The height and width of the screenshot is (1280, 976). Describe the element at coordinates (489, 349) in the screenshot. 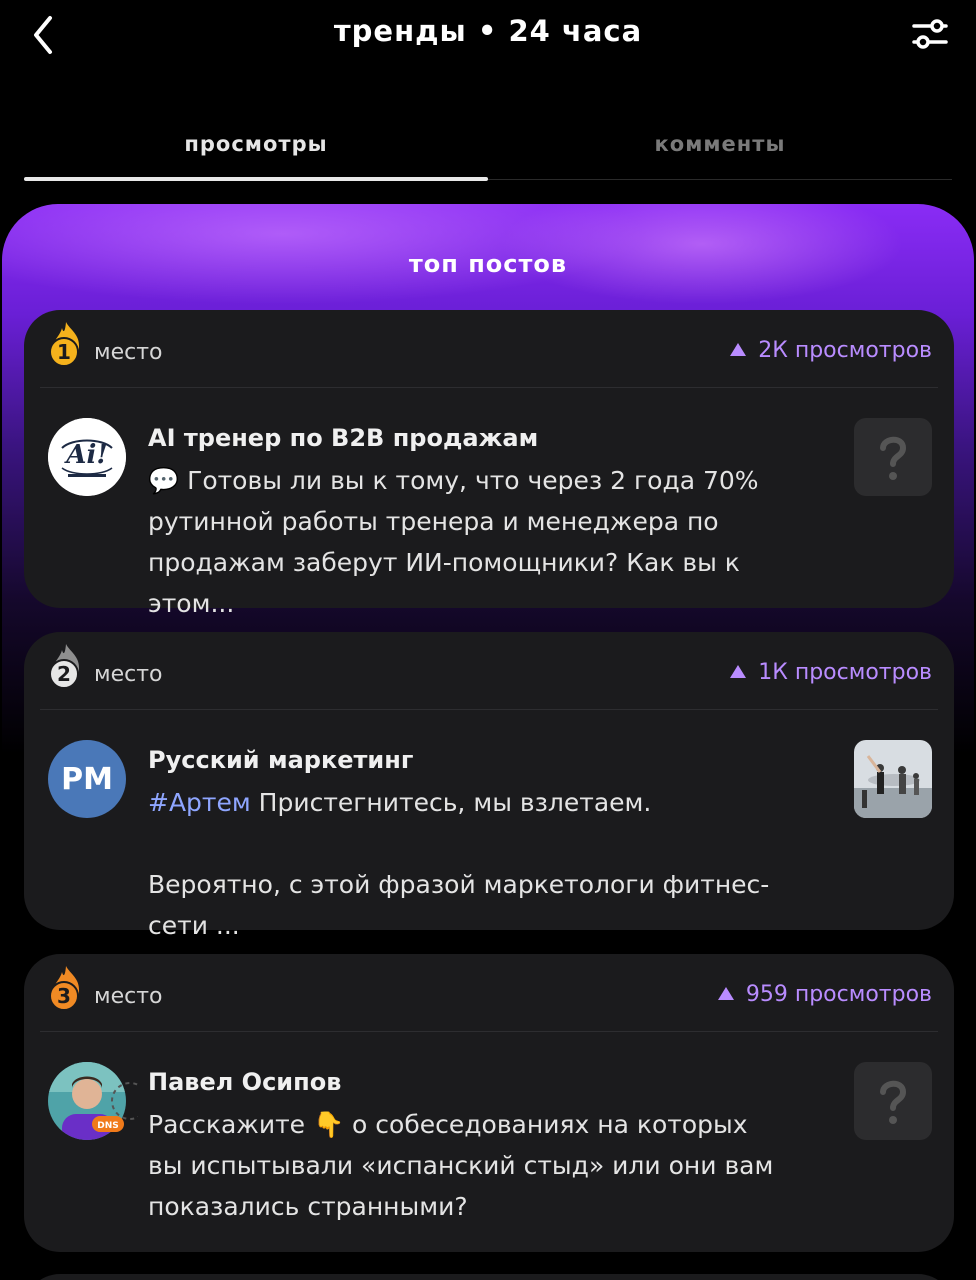

I see `card-header: 1 место 2К просмотров` at that location.